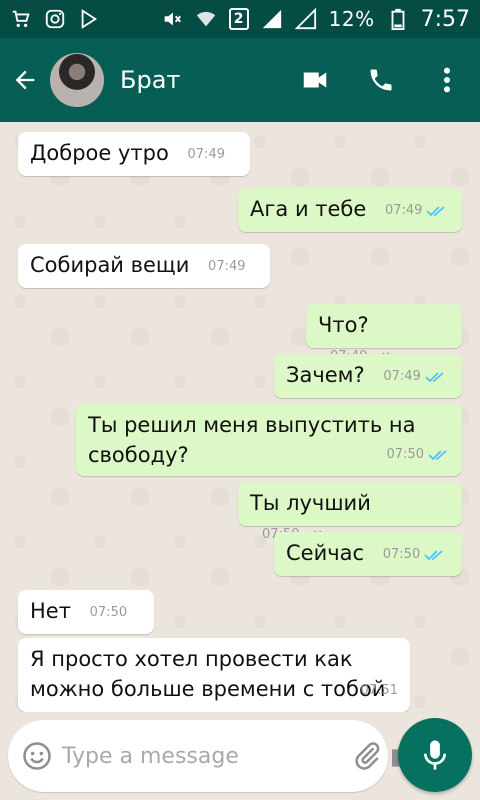  I want to click on message-bubble: Сейчас 07:50, so click(368, 554).